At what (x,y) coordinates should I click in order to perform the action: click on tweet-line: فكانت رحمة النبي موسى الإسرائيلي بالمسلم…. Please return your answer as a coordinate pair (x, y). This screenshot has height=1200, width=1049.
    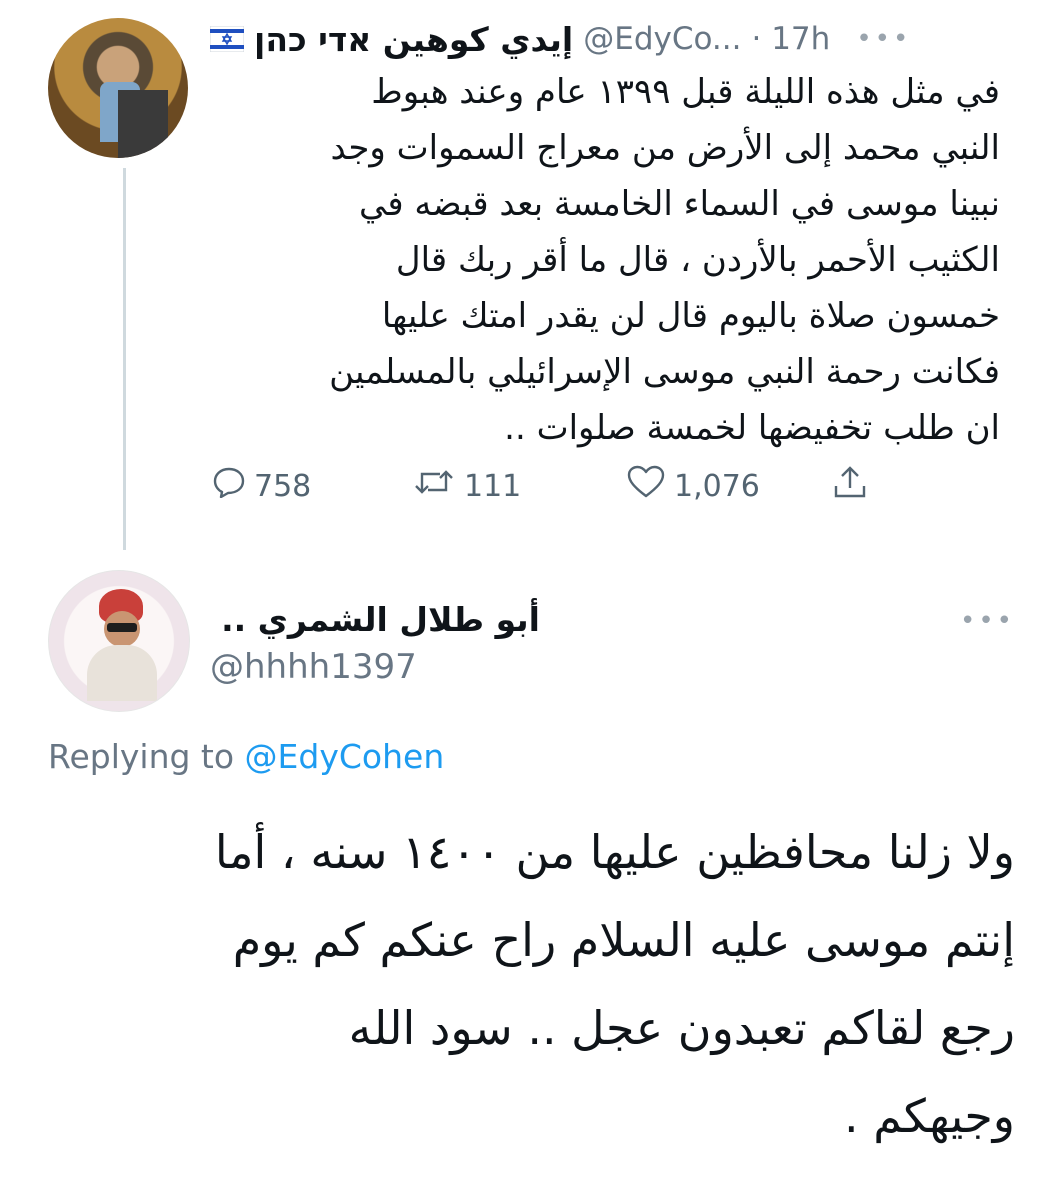
    Looking at the image, I should click on (664, 372).